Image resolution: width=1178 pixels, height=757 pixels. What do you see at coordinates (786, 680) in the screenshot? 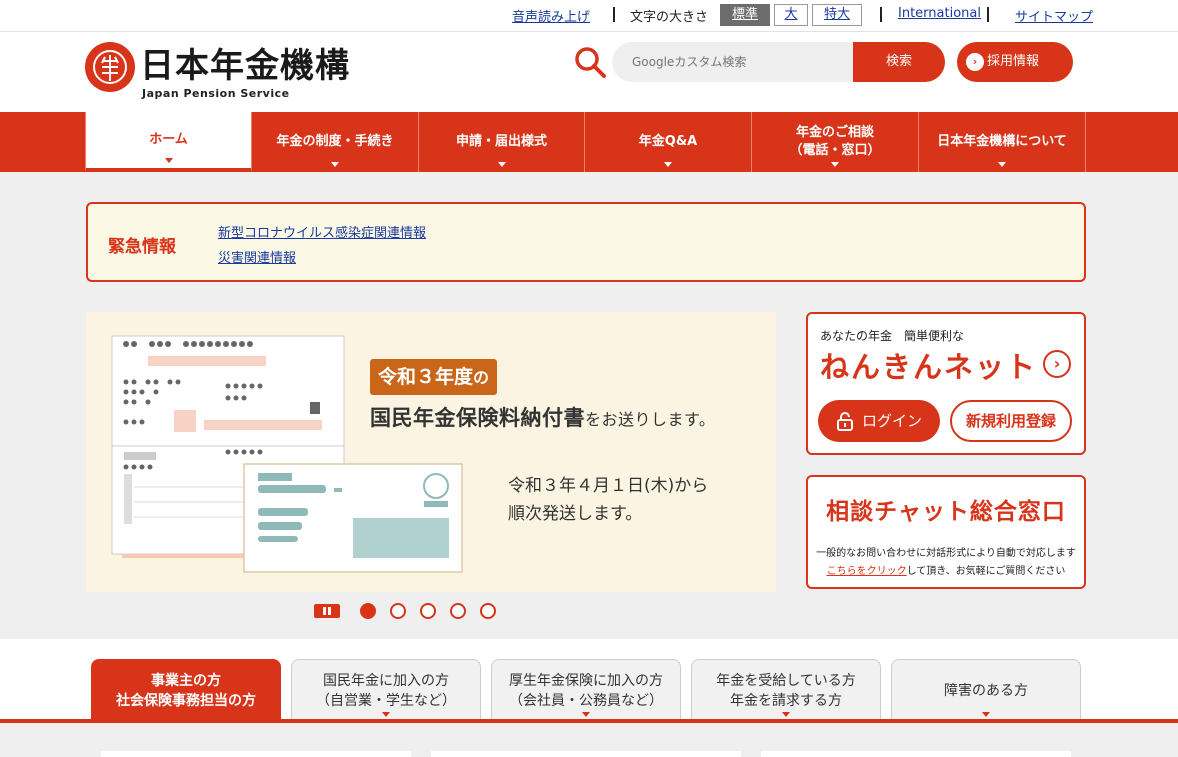
I see `tab-line1: 年金を受給している方` at bounding box center [786, 680].